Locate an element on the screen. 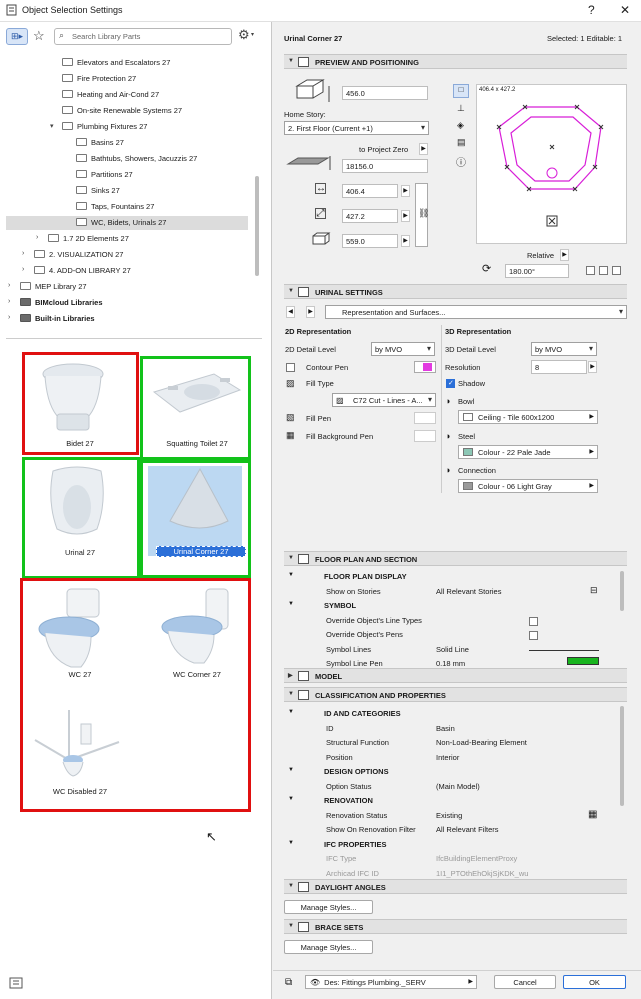  relative-arrow: ▶ is located at coordinates (564, 255).